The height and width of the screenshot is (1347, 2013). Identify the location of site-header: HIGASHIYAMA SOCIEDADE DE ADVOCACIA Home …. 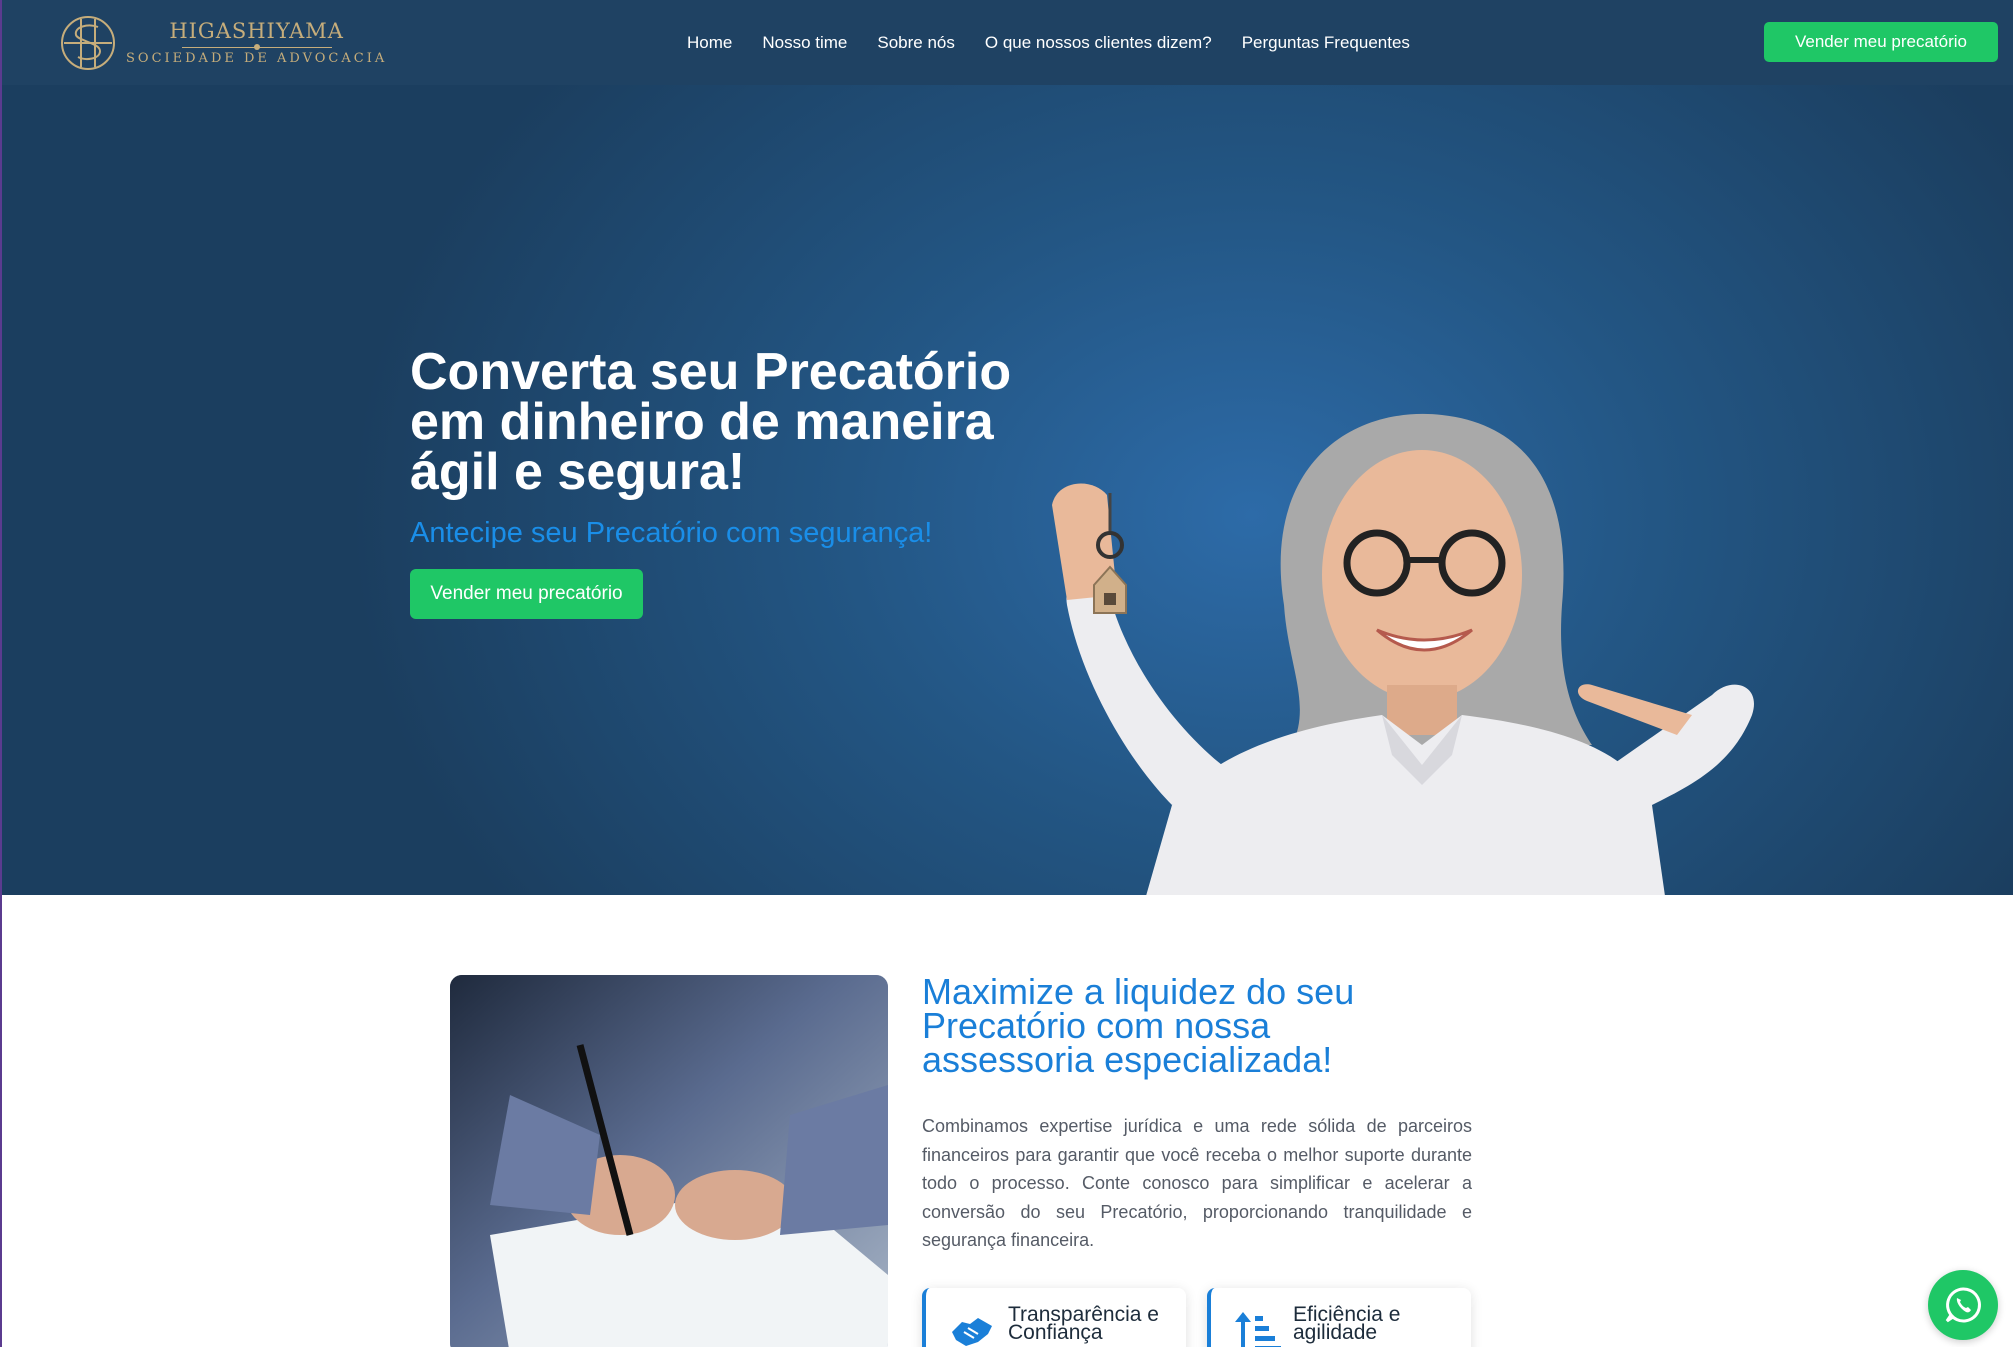
(1007, 42).